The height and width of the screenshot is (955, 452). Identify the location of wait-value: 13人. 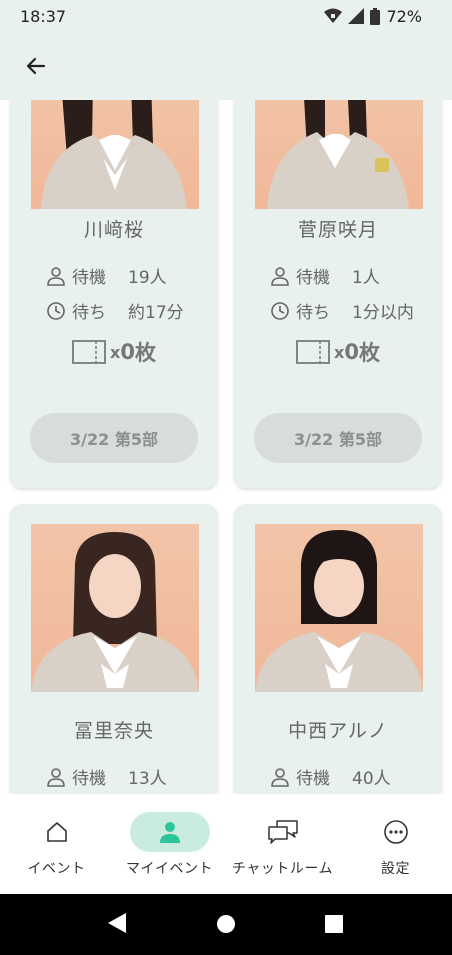
(147, 779).